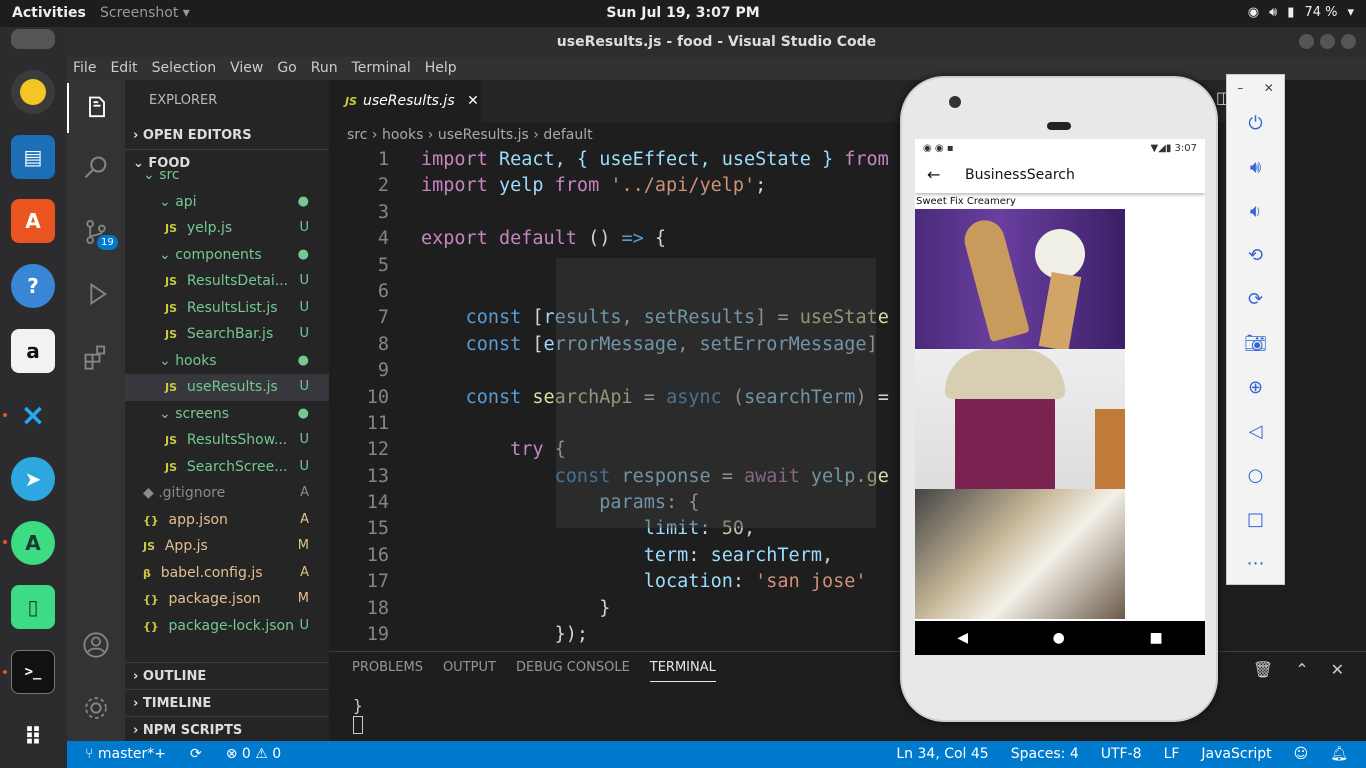 The image size is (1366, 768). Describe the element at coordinates (1255, 563) in the screenshot. I see `more-icon: ⋯` at that location.